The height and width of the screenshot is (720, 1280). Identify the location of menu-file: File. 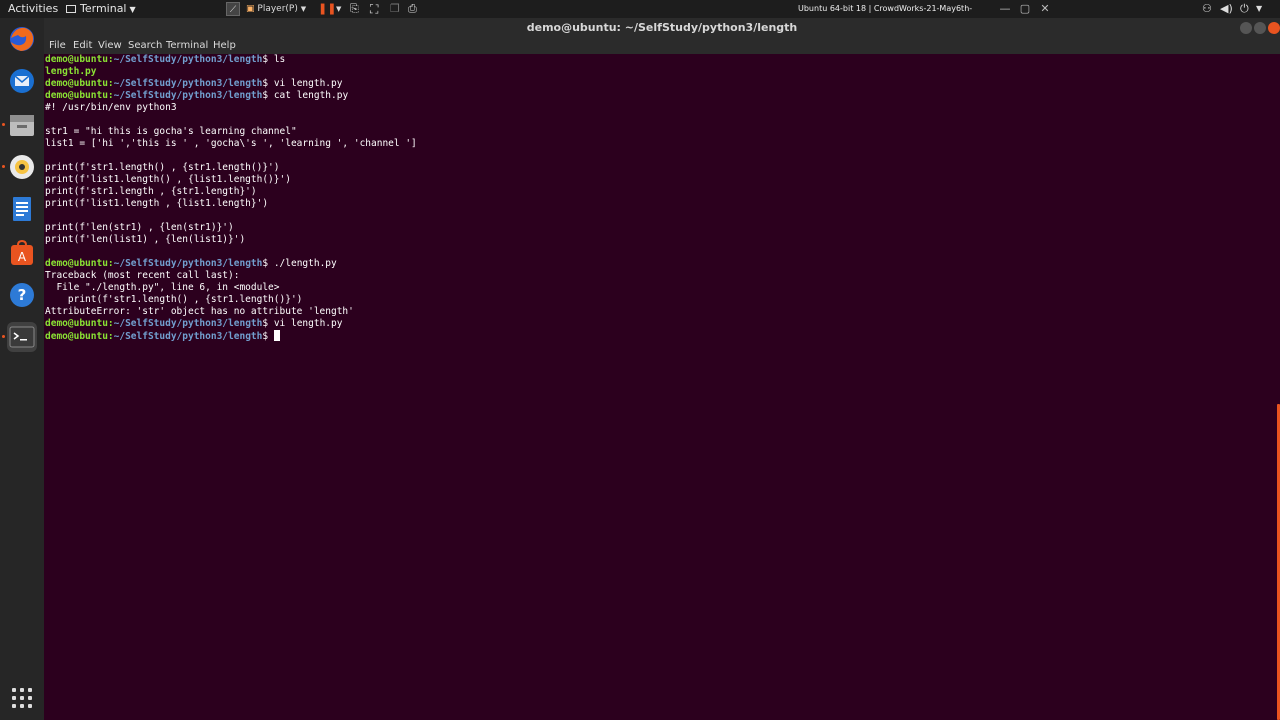
(57, 46).